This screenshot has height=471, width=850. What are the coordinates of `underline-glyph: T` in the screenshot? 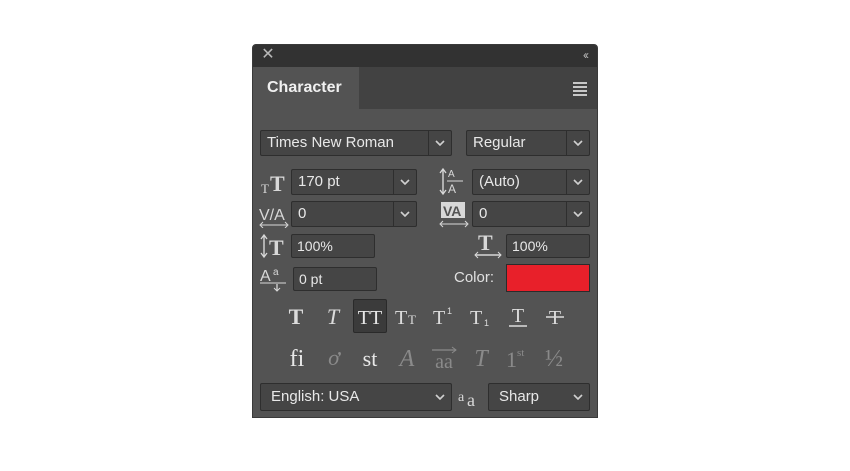 It's located at (518, 316).